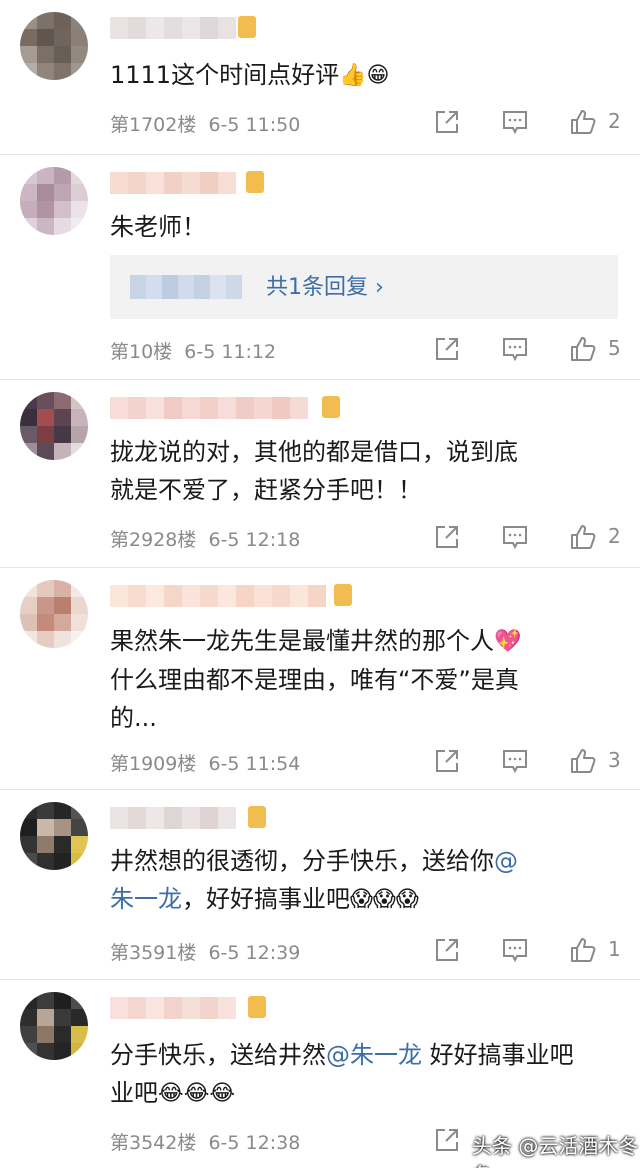 This screenshot has height=1168, width=640. Describe the element at coordinates (254, 953) in the screenshot. I see `timestamp: 6-5 12:39` at that location.